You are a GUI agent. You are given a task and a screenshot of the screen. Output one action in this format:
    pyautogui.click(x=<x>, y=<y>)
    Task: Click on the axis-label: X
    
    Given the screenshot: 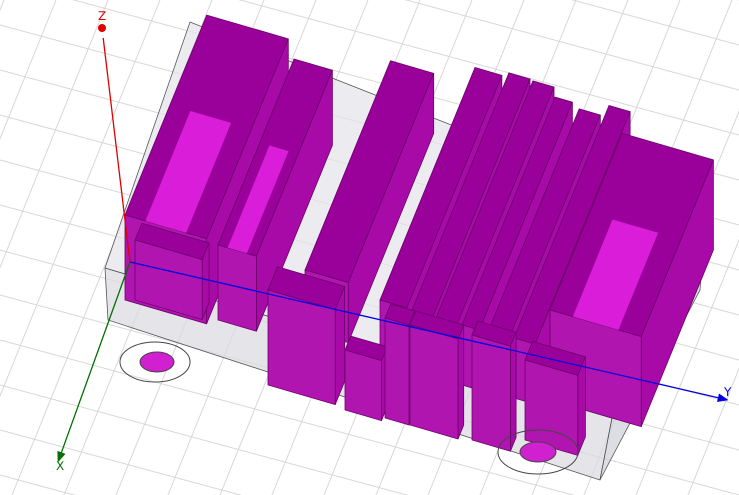 What is the action you would take?
    pyautogui.click(x=60, y=466)
    